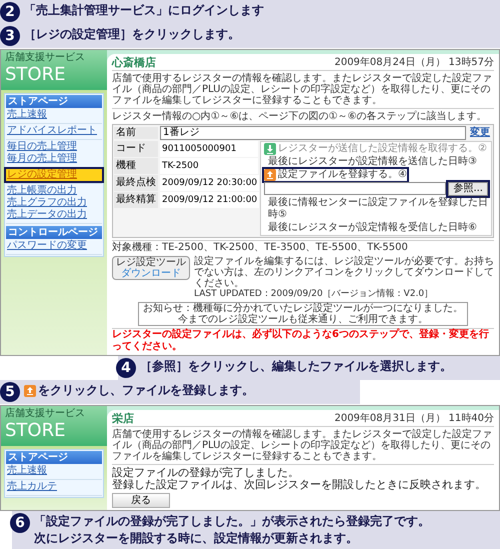 Image resolution: width=500 pixels, height=549 pixels. What do you see at coordinates (10, 36) in the screenshot?
I see `step-number: 3` at bounding box center [10, 36].